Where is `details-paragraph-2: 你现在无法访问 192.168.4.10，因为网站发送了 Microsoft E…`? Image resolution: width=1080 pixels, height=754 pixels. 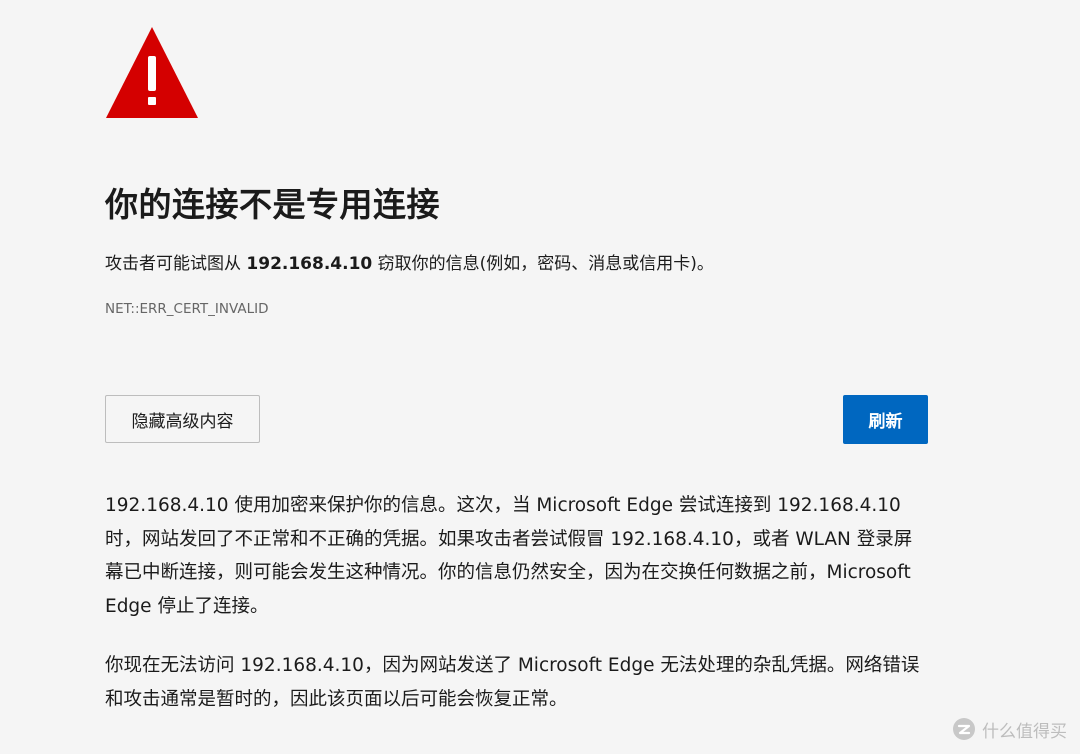 details-paragraph-2: 你现在无法访问 192.168.4.10，因为网站发送了 Microsoft E… is located at coordinates (512, 682).